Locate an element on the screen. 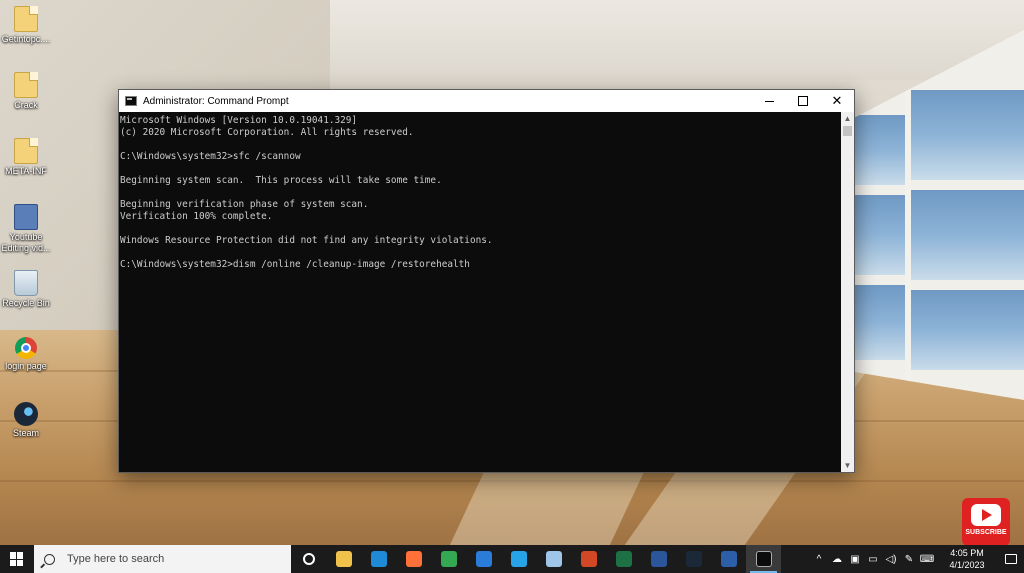 The height and width of the screenshot is (573, 1024). folder-icon is located at coordinates (343, 559).